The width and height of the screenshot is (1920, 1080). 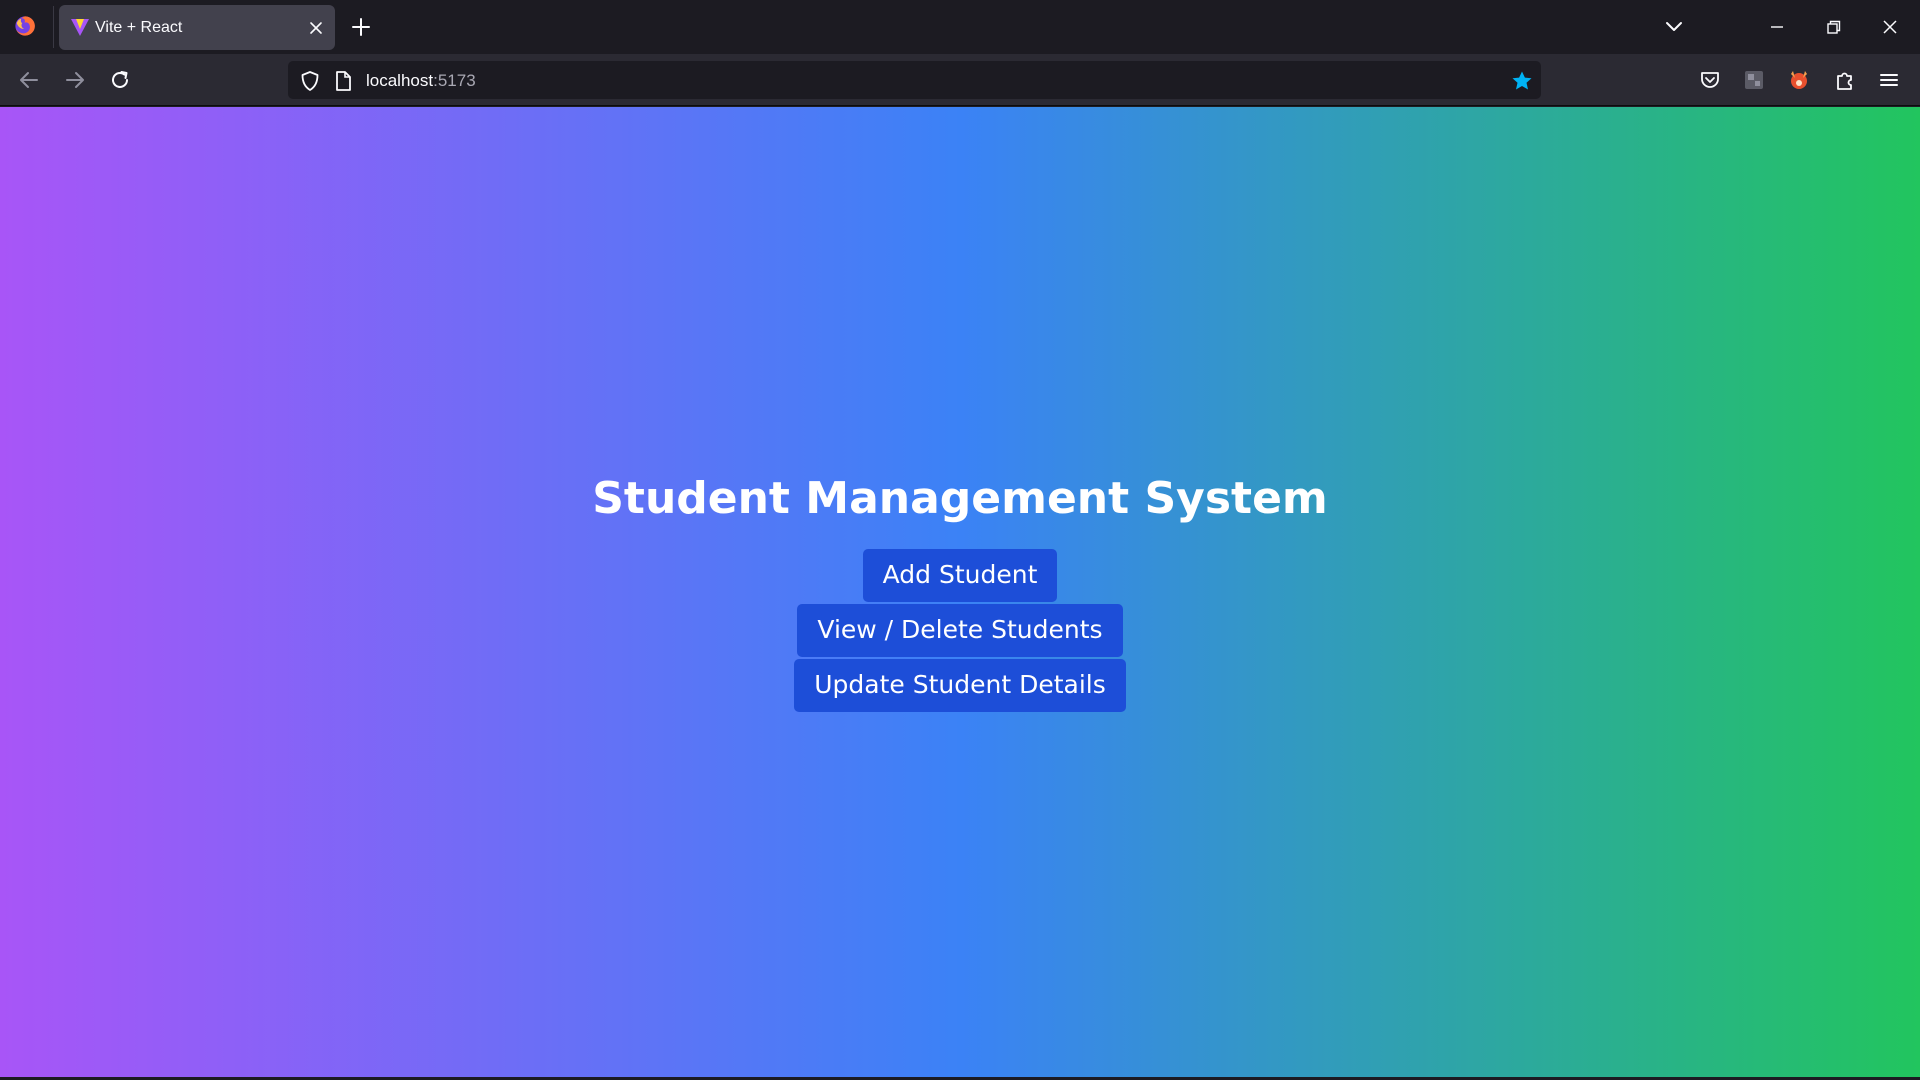 What do you see at coordinates (1845, 80) in the screenshot?
I see `puzzle-icon` at bounding box center [1845, 80].